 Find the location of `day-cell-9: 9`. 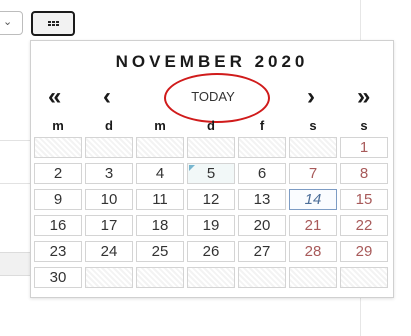

day-cell-9: 9 is located at coordinates (58, 199).